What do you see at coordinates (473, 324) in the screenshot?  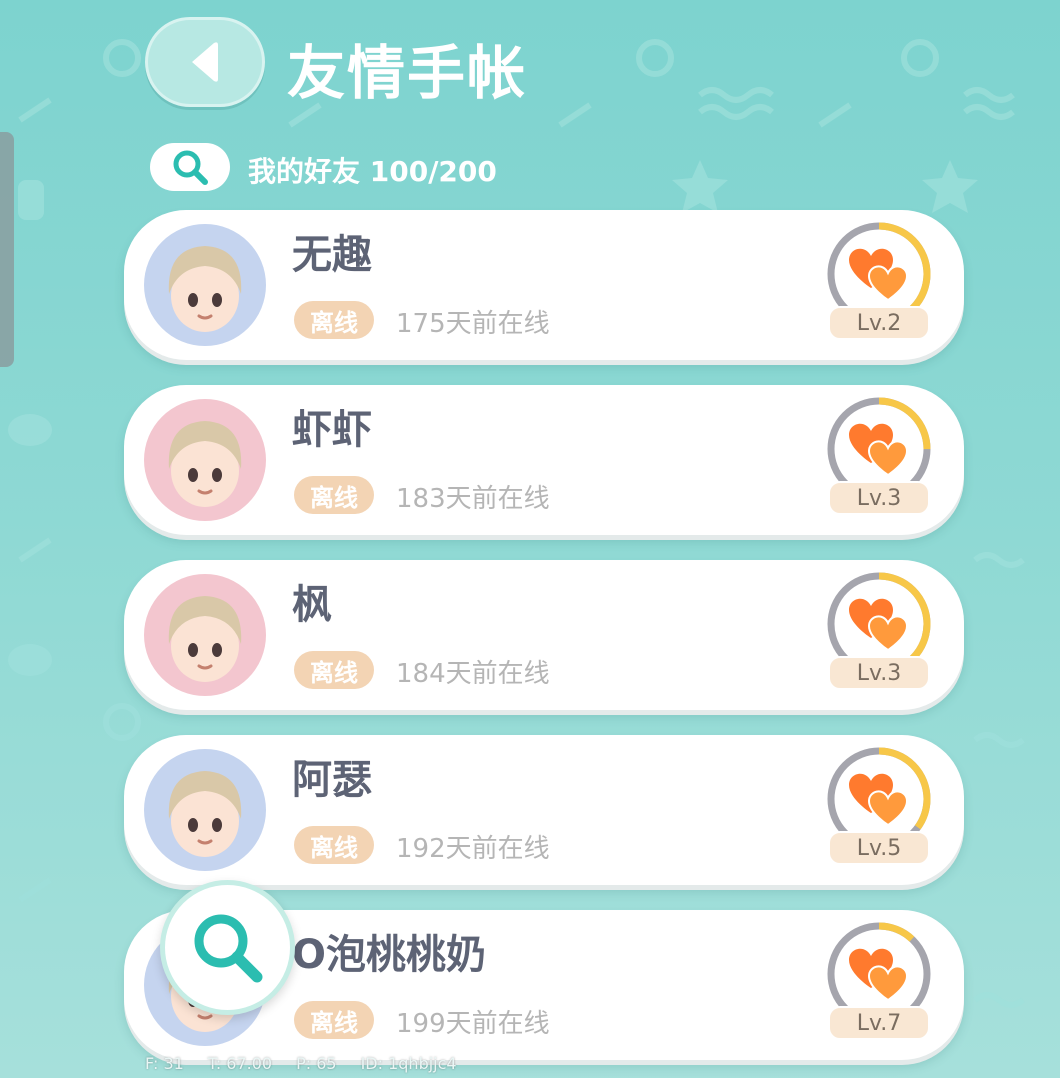 I see `last-online-text: 175天前在线` at bounding box center [473, 324].